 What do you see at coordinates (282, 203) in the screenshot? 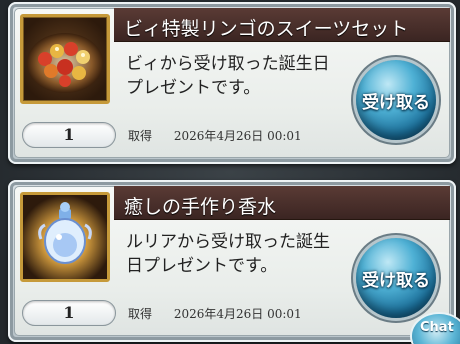
I see `item-title-bar: 癒しの手作り香水` at bounding box center [282, 203].